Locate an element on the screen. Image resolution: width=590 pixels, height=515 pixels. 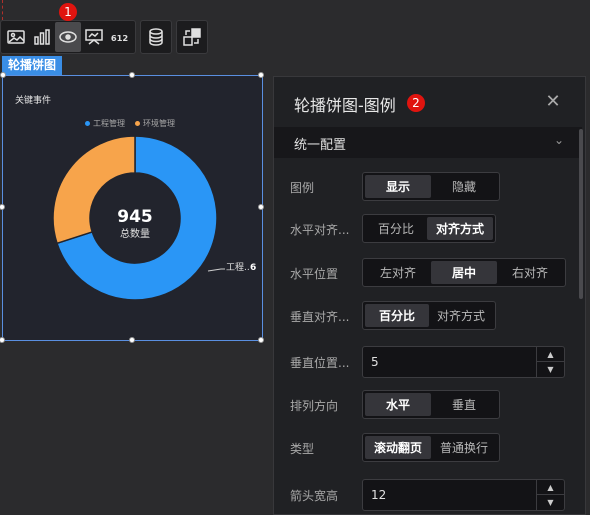
segmented-control: 显示 隐藏 is located at coordinates (431, 186).